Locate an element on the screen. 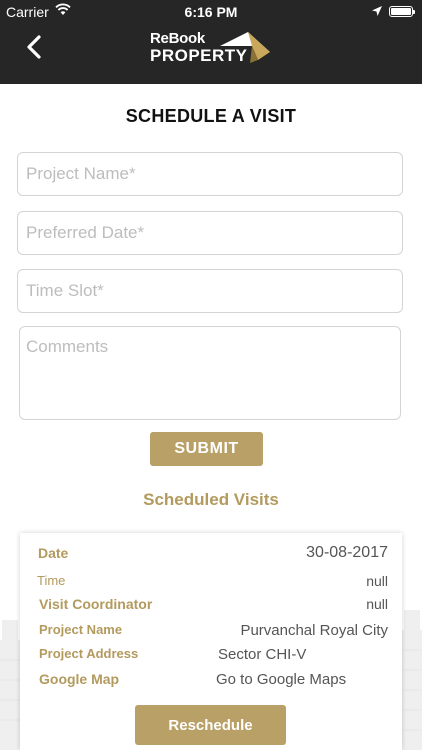  date-value: 30-08-2017 is located at coordinates (347, 552).